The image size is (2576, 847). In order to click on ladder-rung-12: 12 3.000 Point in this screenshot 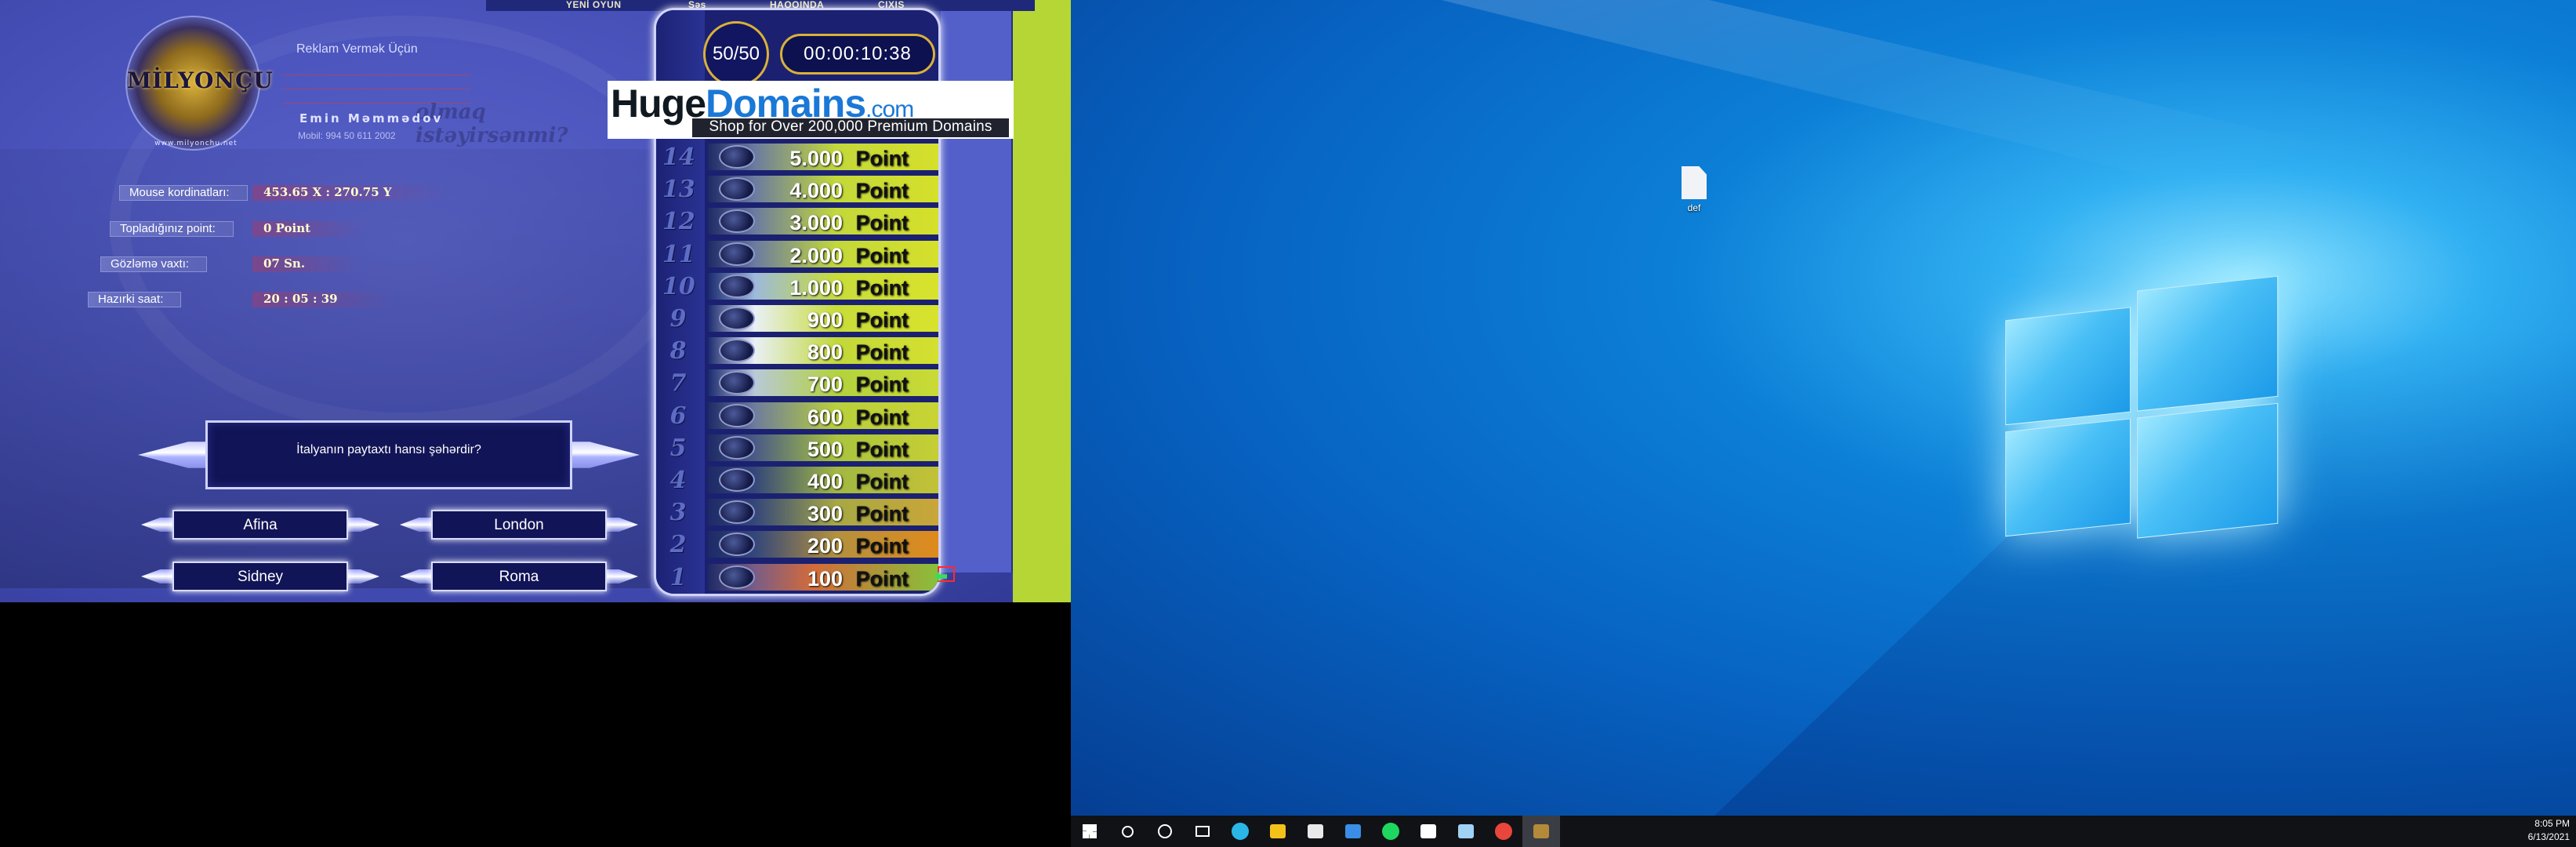, I will do `click(800, 221)`.